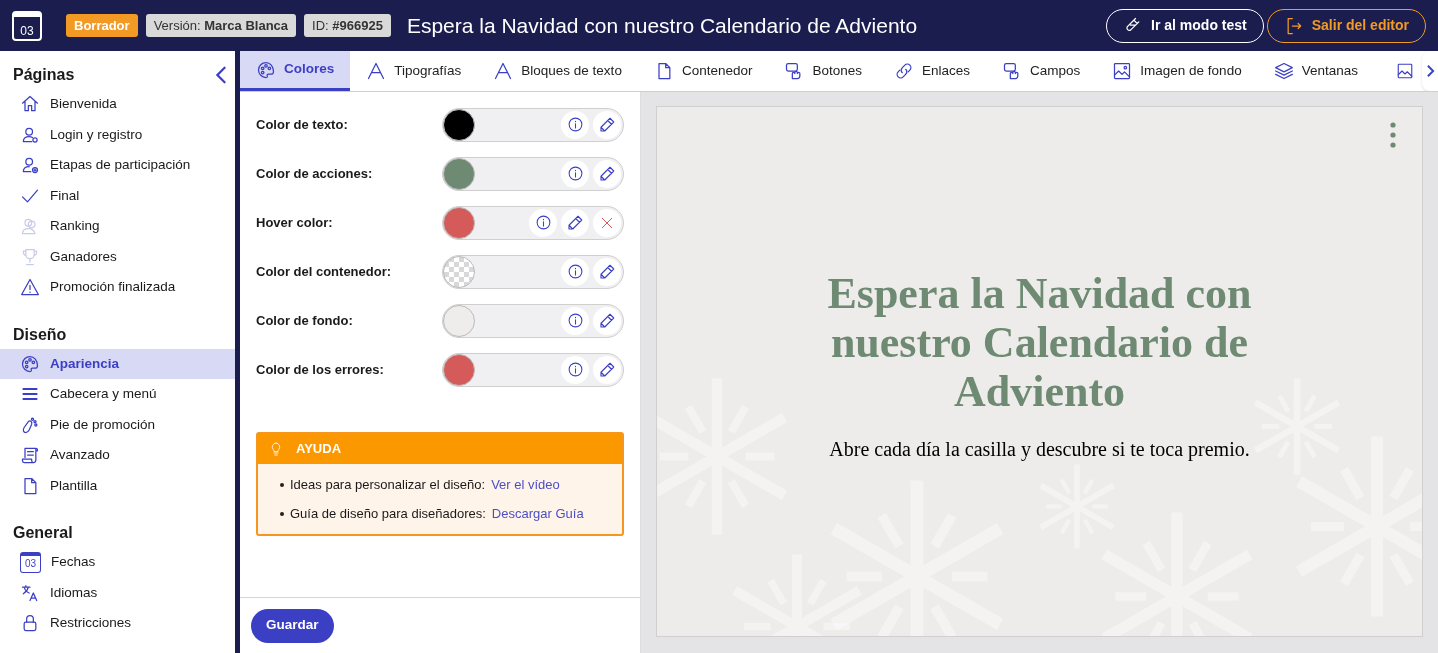 The image size is (1438, 653). What do you see at coordinates (302, 124) in the screenshot?
I see `field-label: Color de texto:` at bounding box center [302, 124].